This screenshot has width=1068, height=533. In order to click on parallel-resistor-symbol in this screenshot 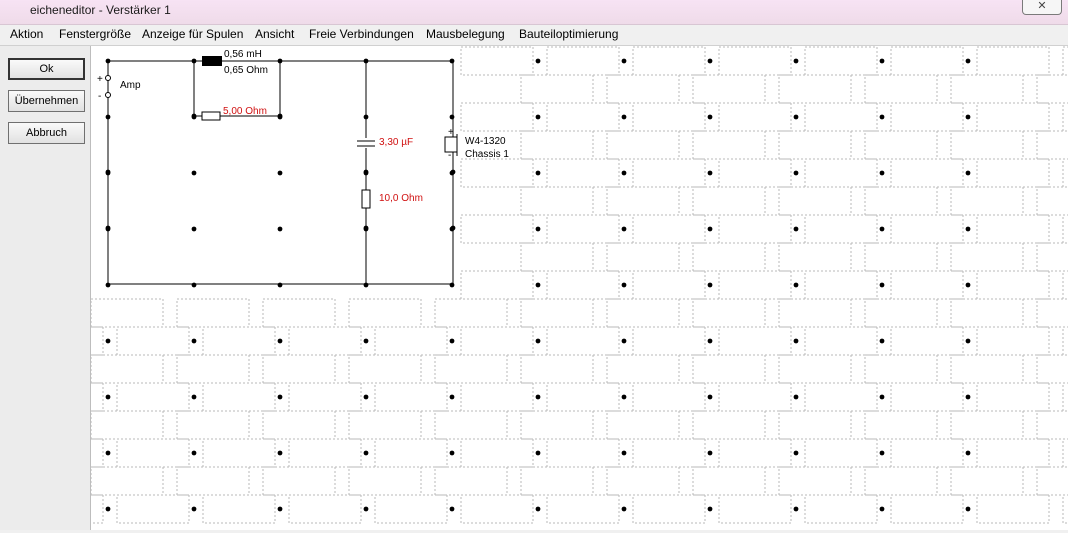, I will do `click(211, 116)`.